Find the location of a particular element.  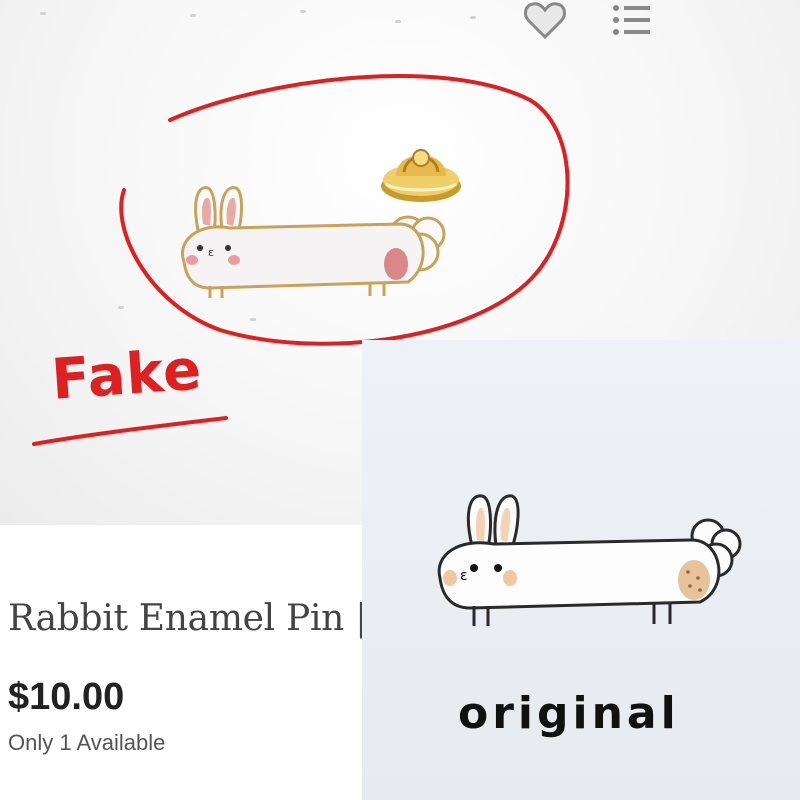

availability-text: Only 1 Available is located at coordinates (87, 742).